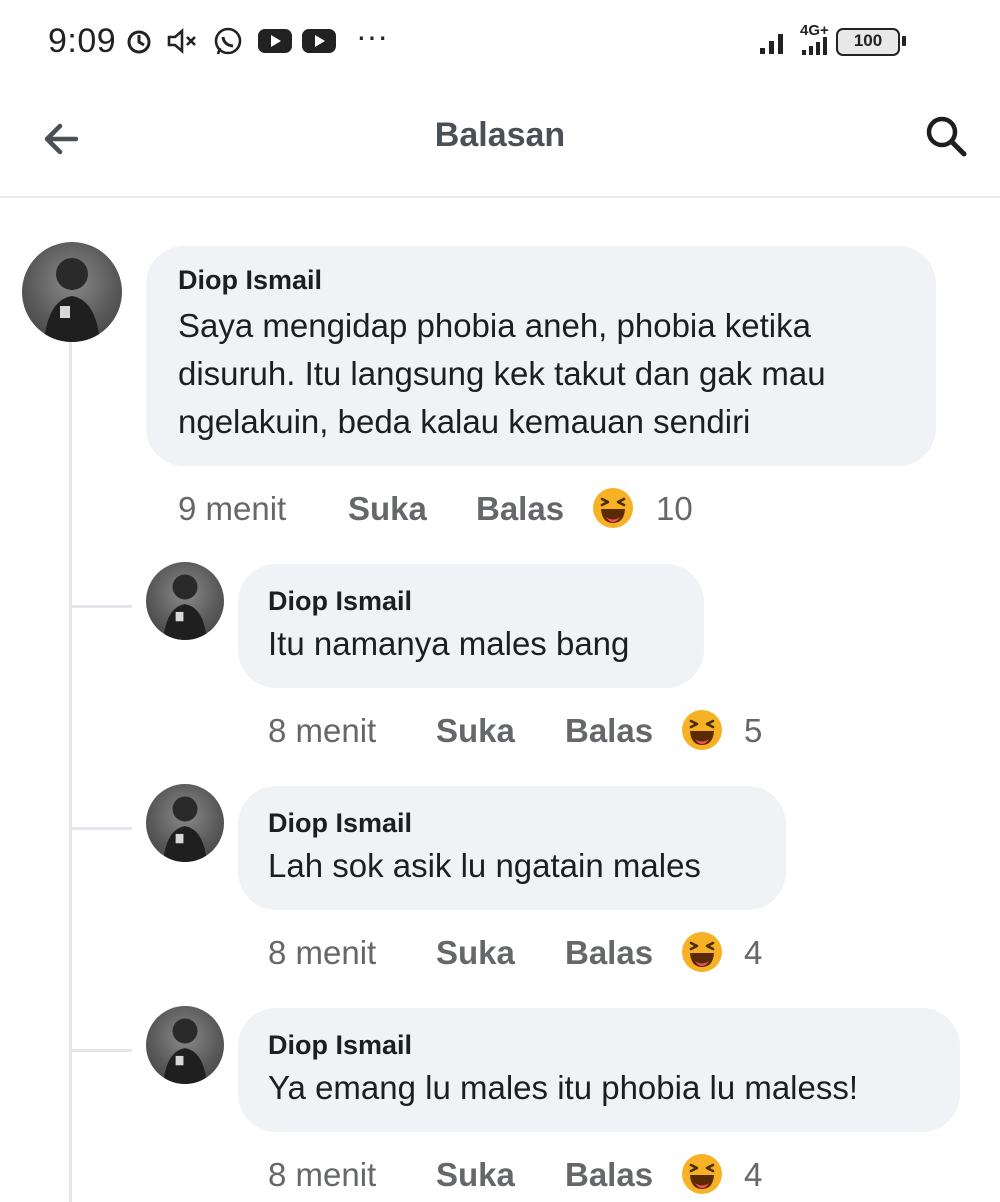 Image resolution: width=1000 pixels, height=1202 pixels. I want to click on thread-line, so click(70, 771).